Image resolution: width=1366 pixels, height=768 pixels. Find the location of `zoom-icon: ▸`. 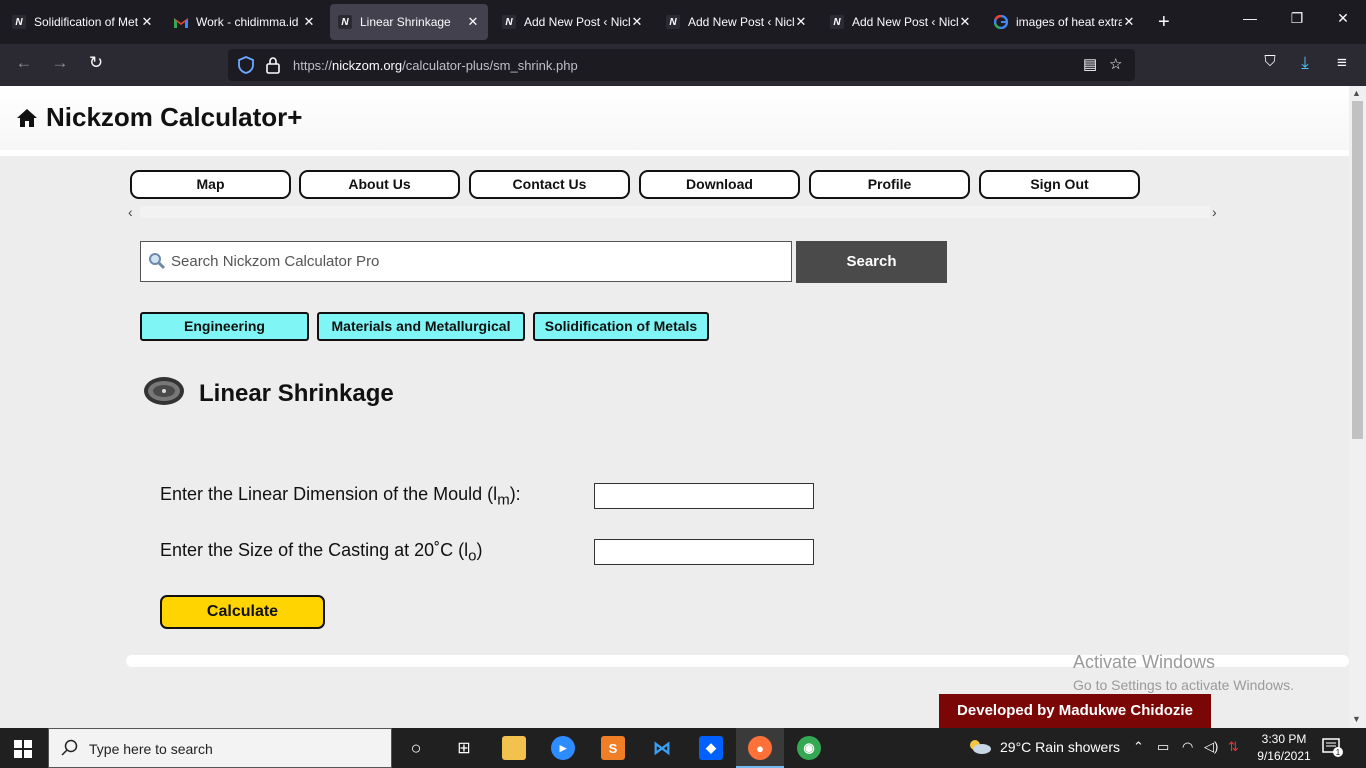

zoom-icon: ▸ is located at coordinates (563, 748).